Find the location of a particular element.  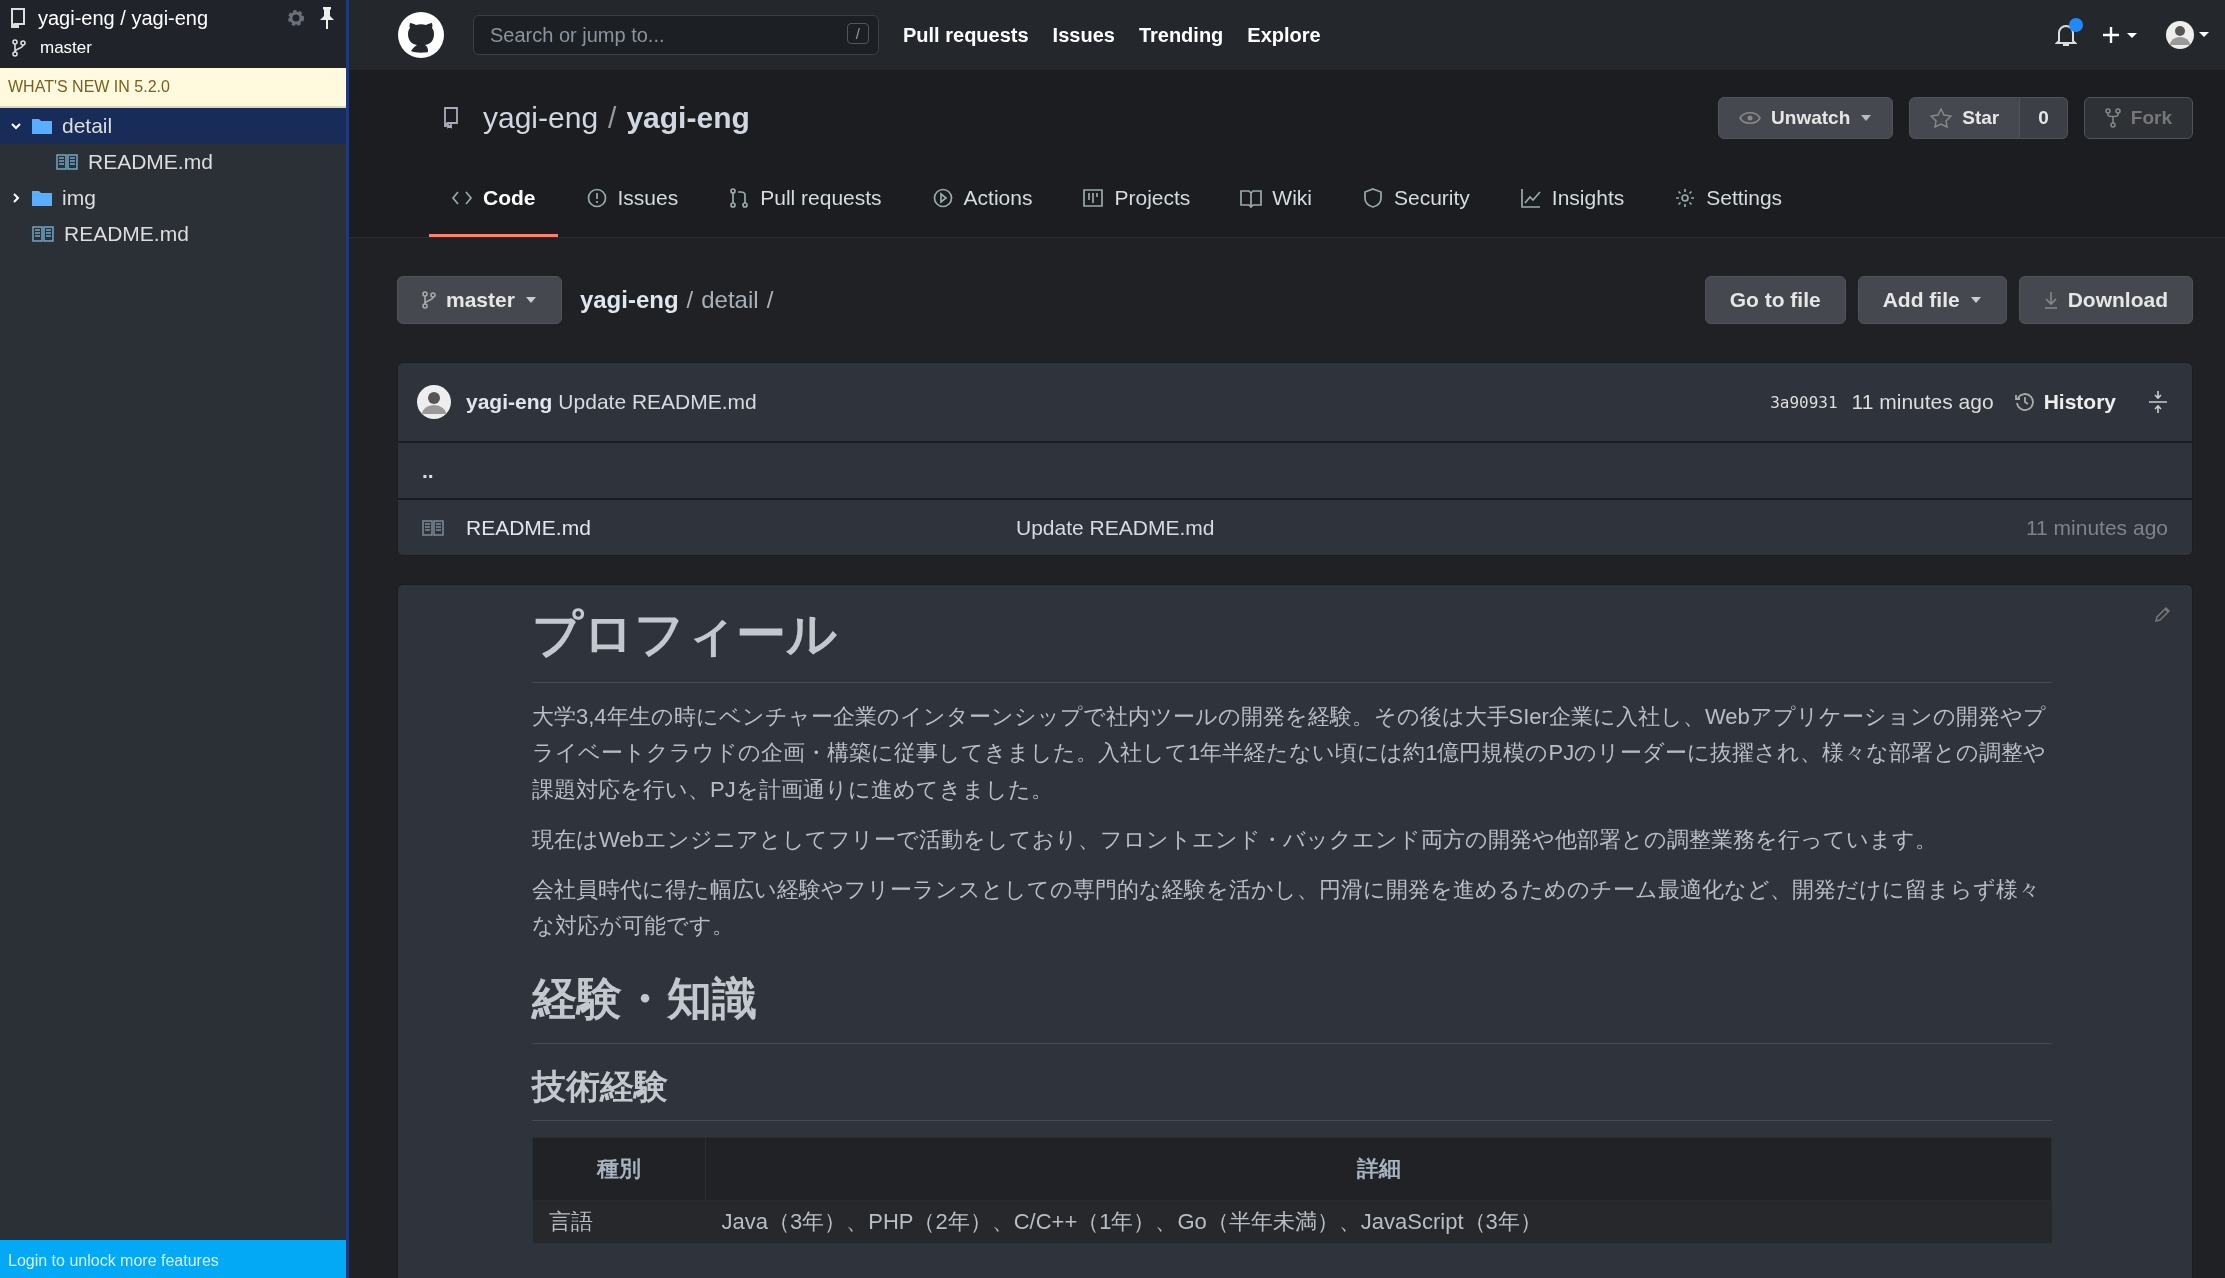

branch-name: master is located at coordinates (66, 48).